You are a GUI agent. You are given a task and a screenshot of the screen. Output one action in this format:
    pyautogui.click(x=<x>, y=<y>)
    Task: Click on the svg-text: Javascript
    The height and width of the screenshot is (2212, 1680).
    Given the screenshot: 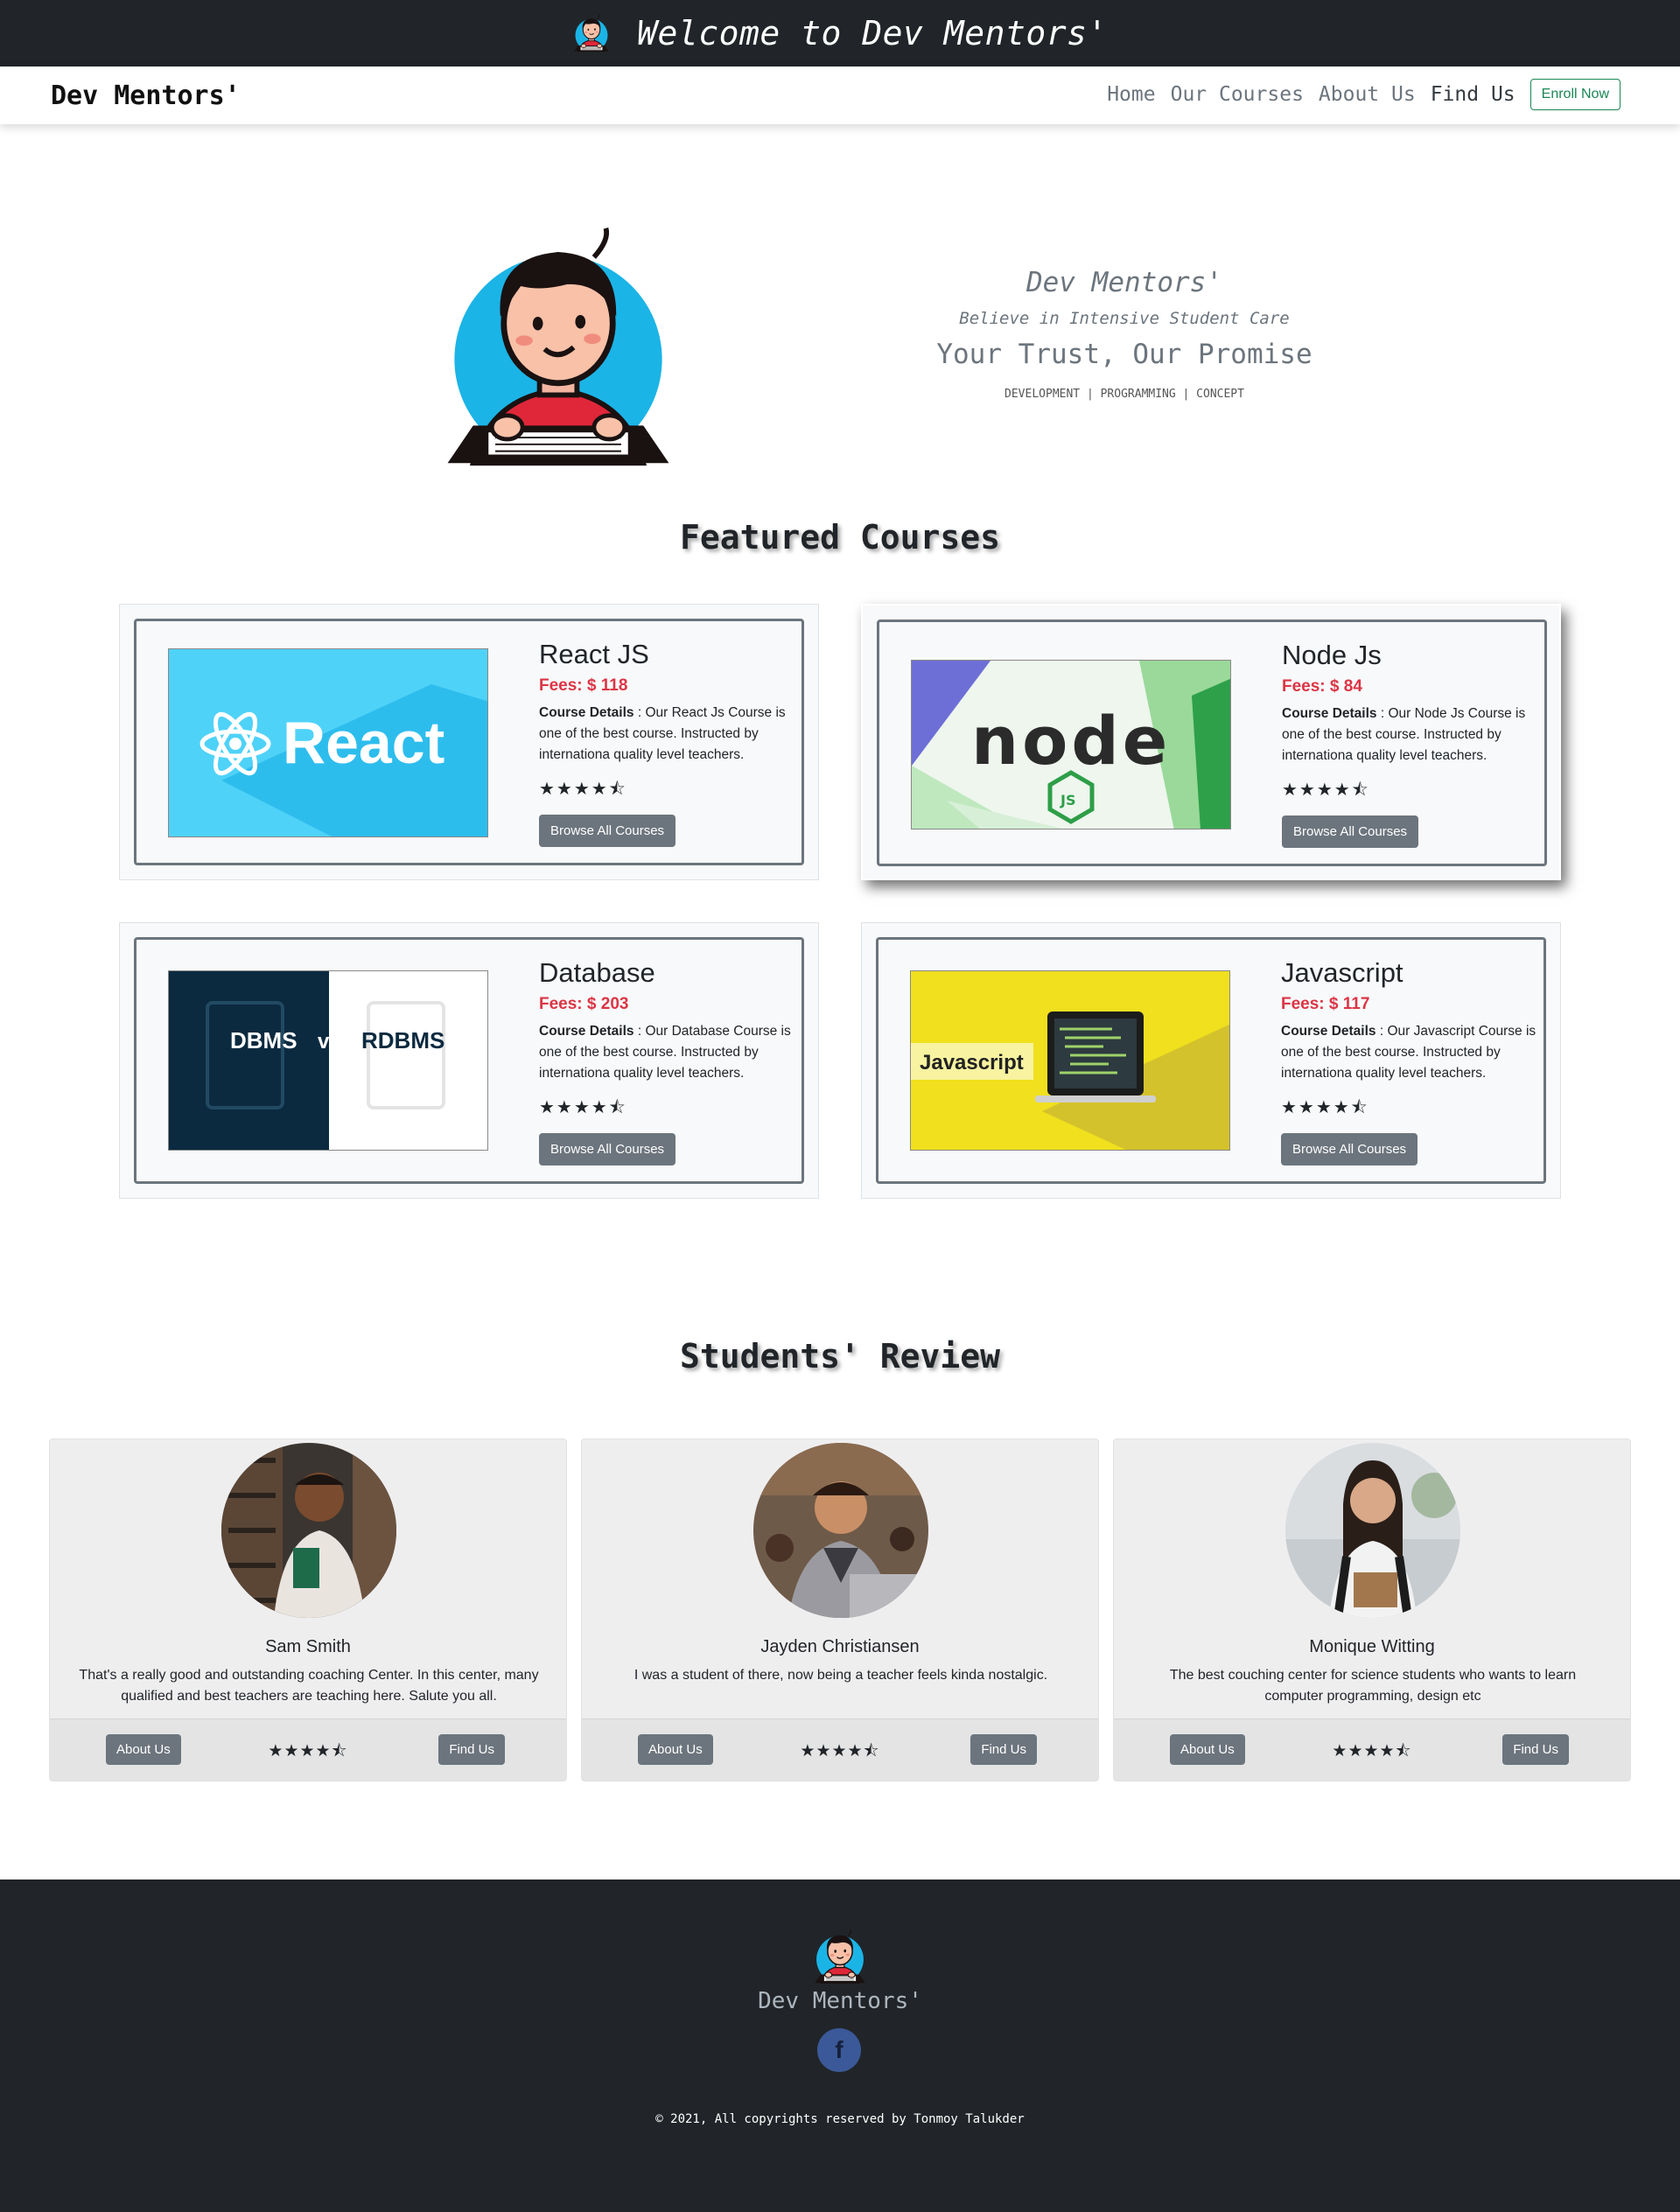 What is the action you would take?
    pyautogui.click(x=972, y=1062)
    